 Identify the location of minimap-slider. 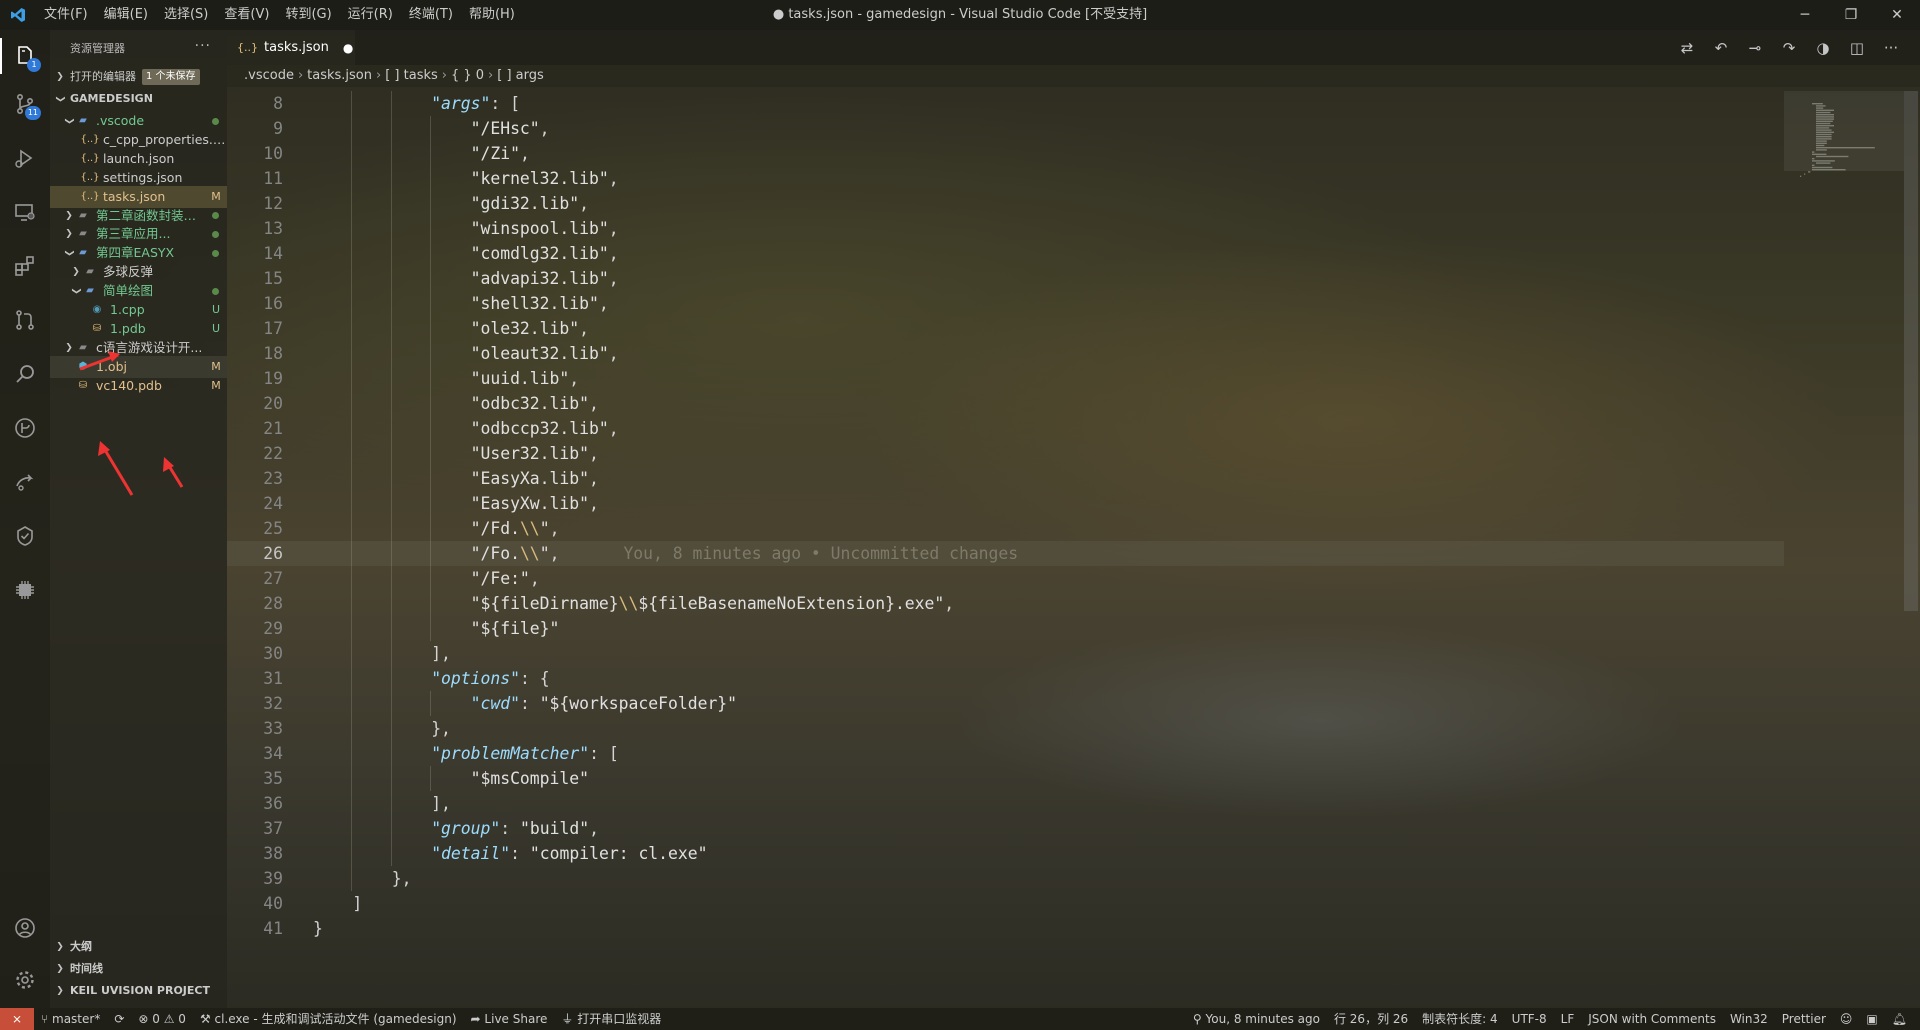
(1844, 131).